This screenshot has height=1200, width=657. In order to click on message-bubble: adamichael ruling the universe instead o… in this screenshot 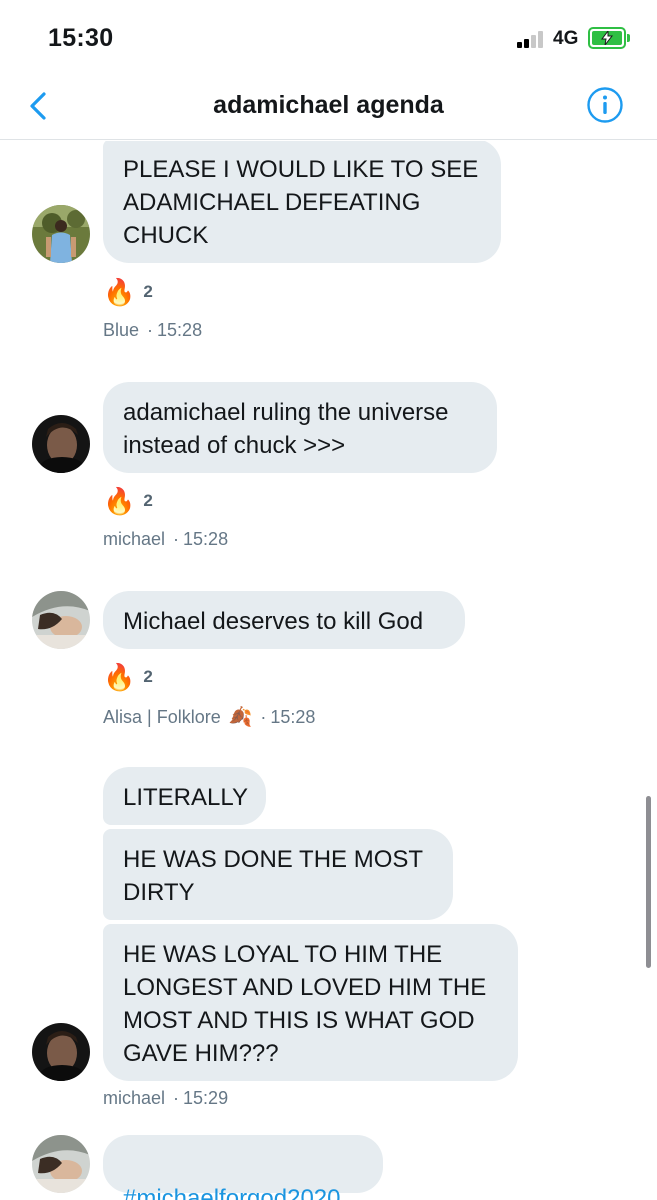, I will do `click(300, 427)`.